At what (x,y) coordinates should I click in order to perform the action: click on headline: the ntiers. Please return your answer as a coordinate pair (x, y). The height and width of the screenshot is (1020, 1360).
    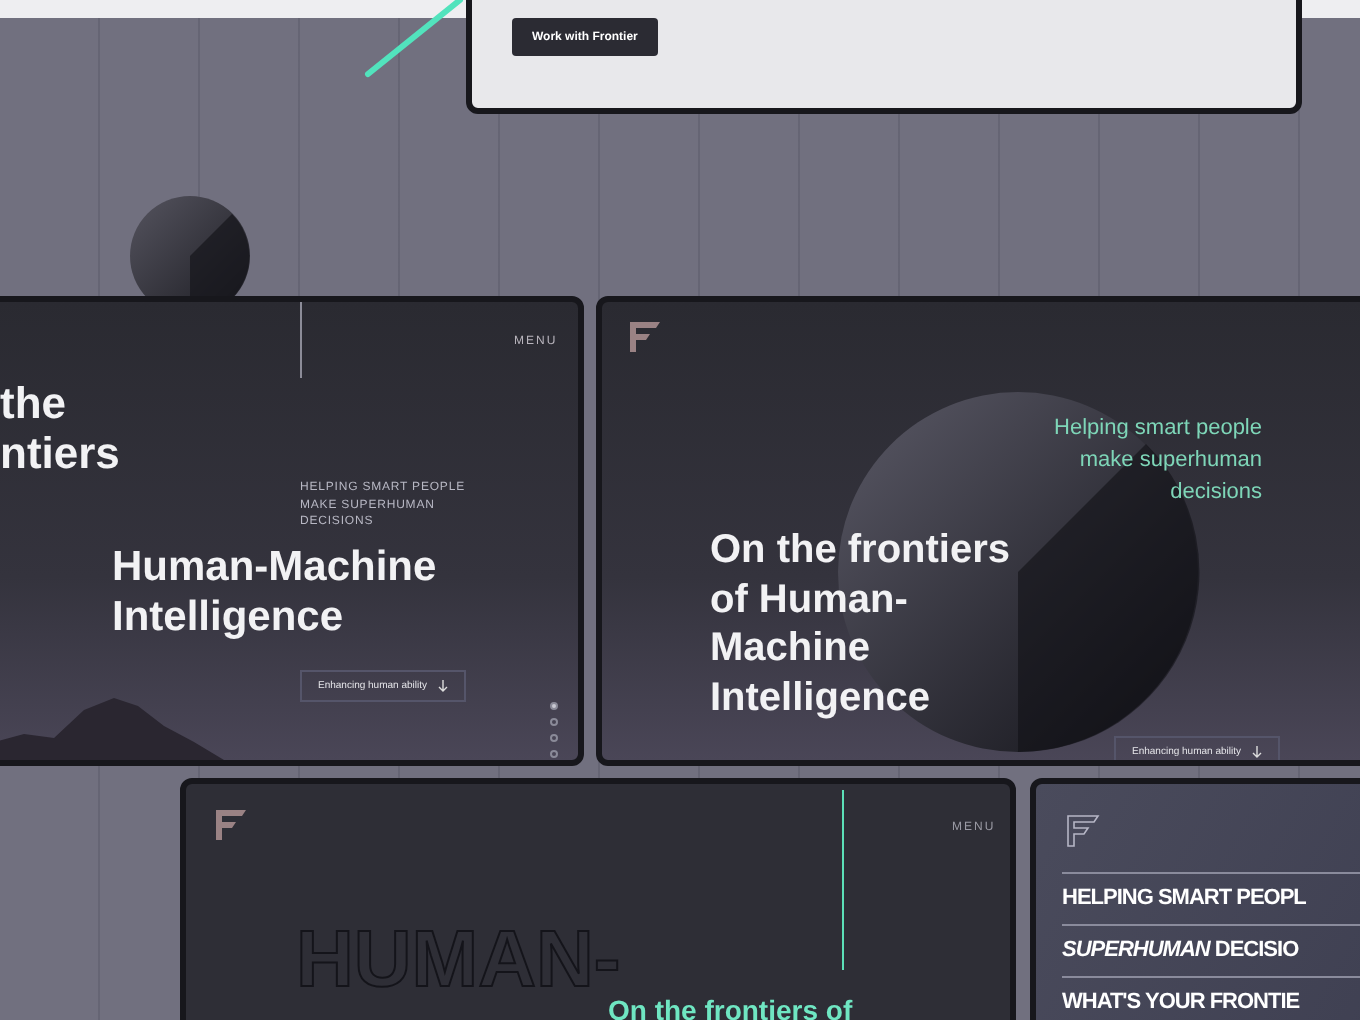
    Looking at the image, I should click on (60, 428).